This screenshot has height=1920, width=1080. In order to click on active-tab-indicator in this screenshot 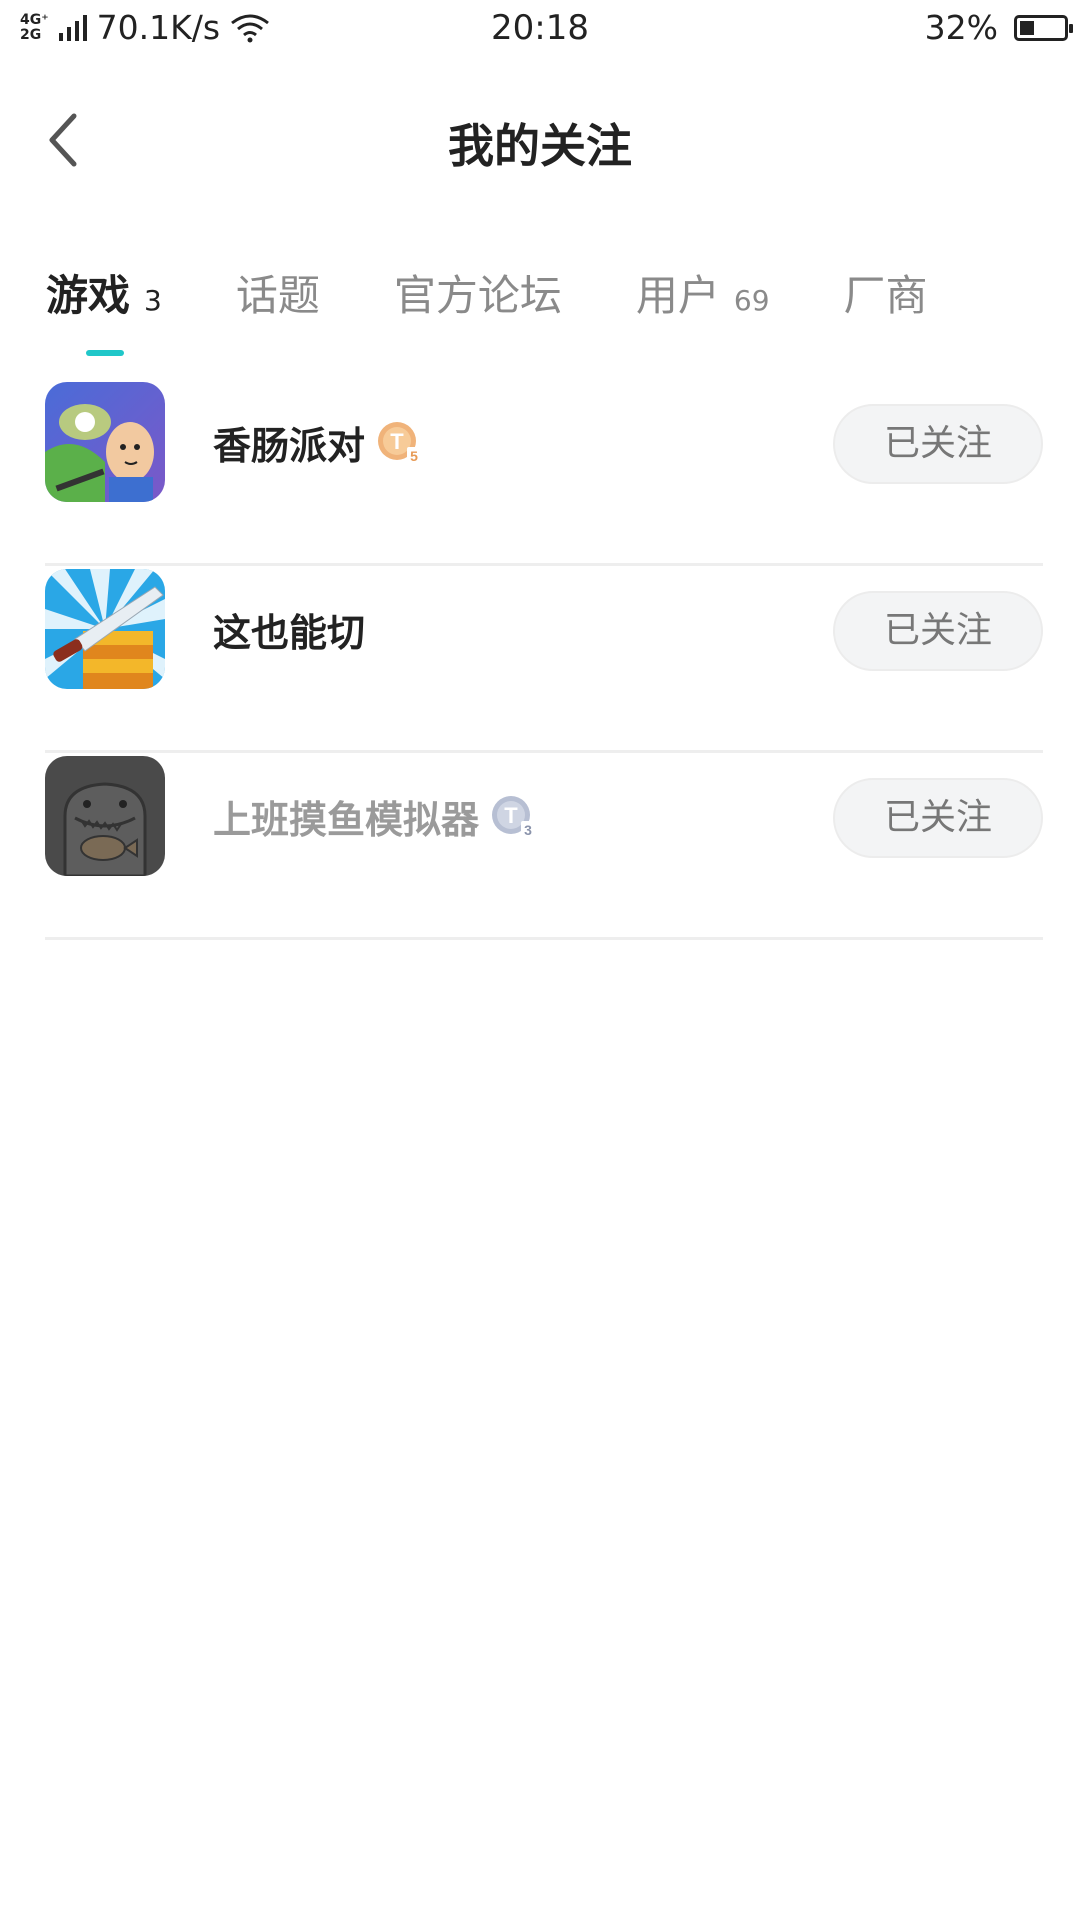, I will do `click(105, 353)`.